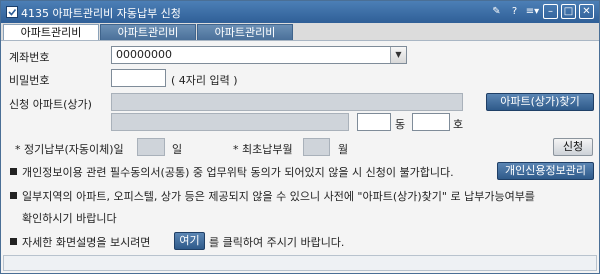 The height and width of the screenshot is (274, 600). What do you see at coordinates (300, 12) in the screenshot?
I see `title-bar: 4135 아파트관리비 자동납부 신청 ✎ ? ≡▾ – □ ✕` at bounding box center [300, 12].